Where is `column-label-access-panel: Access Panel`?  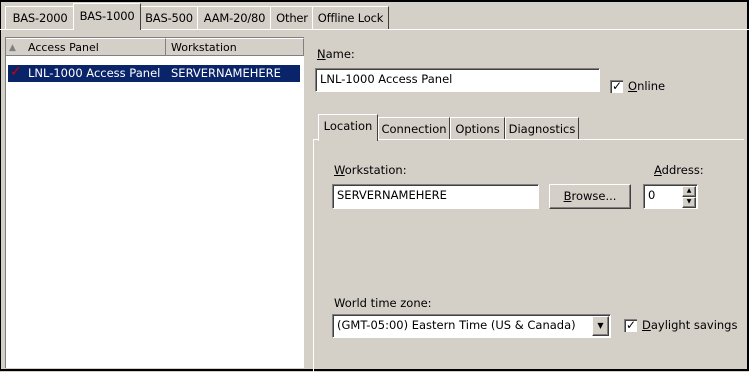 column-label-access-panel: Access Panel is located at coordinates (63, 47).